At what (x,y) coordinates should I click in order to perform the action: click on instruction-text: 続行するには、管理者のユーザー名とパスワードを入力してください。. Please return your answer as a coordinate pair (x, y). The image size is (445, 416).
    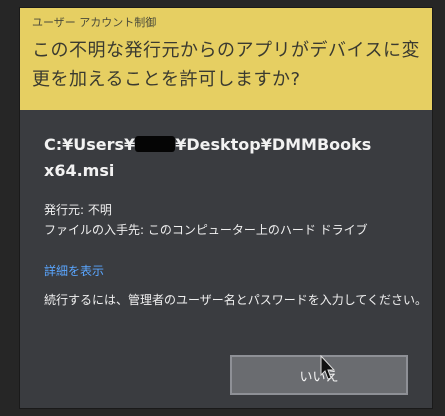
    Looking at the image, I should click on (236, 300).